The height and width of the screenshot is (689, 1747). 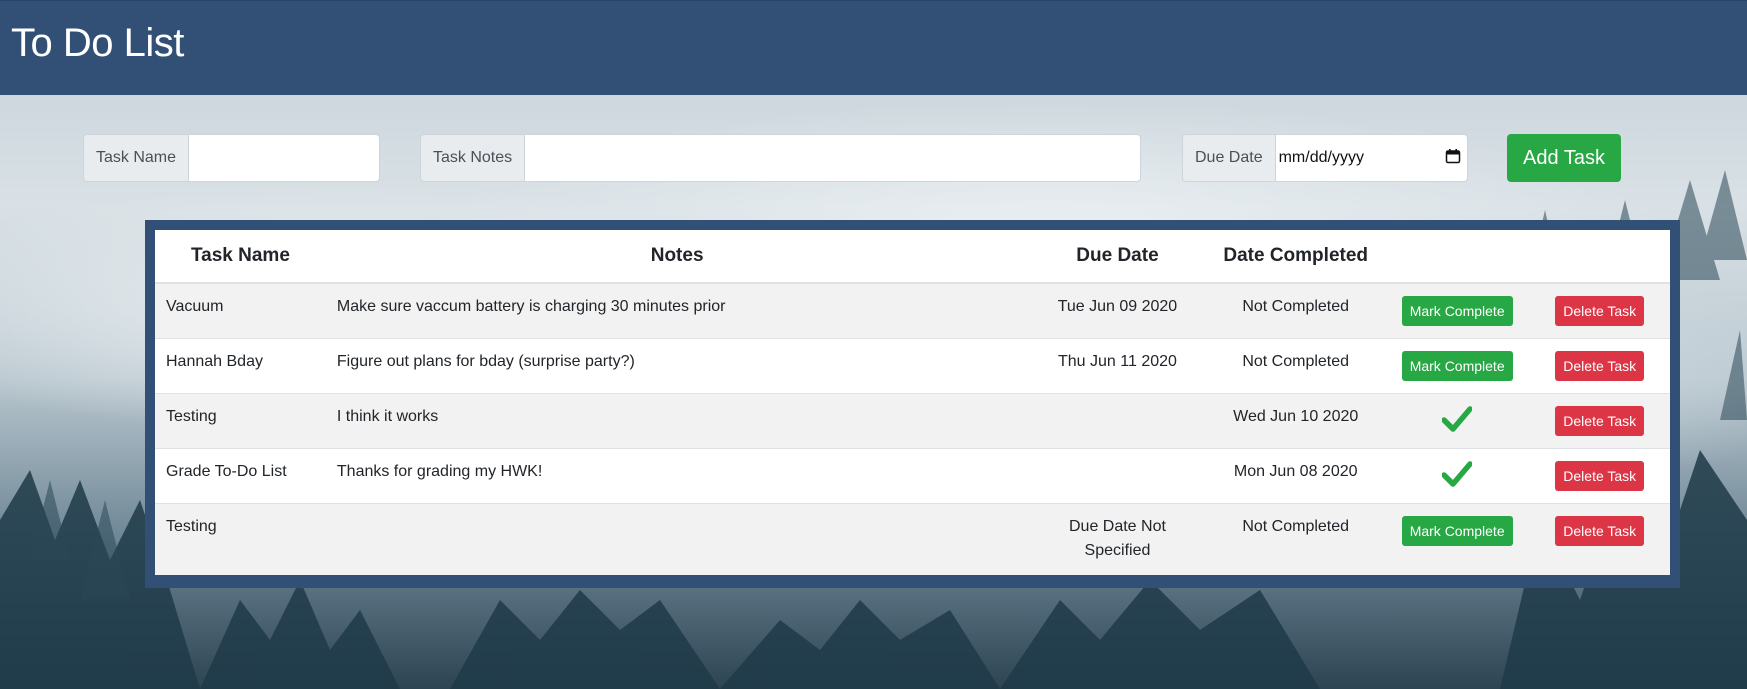 I want to click on add-task-button: Add Task, so click(x=1564, y=158).